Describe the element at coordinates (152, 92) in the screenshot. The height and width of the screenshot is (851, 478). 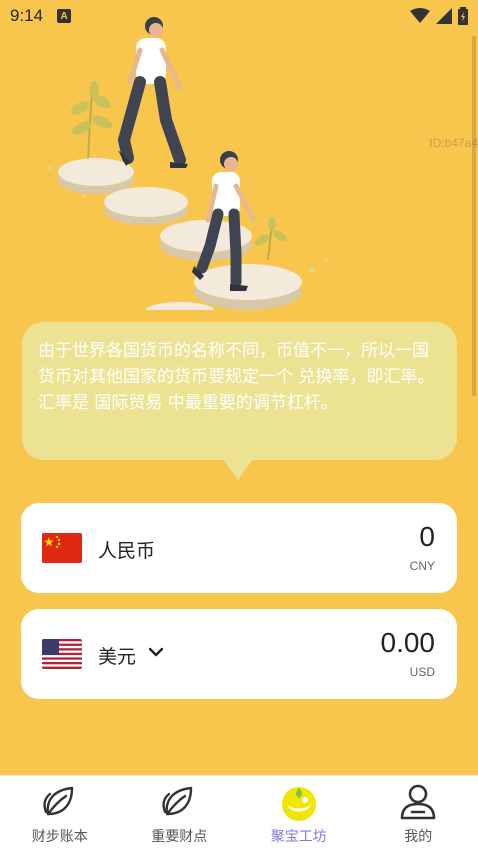
I see `walking-man-top` at that location.